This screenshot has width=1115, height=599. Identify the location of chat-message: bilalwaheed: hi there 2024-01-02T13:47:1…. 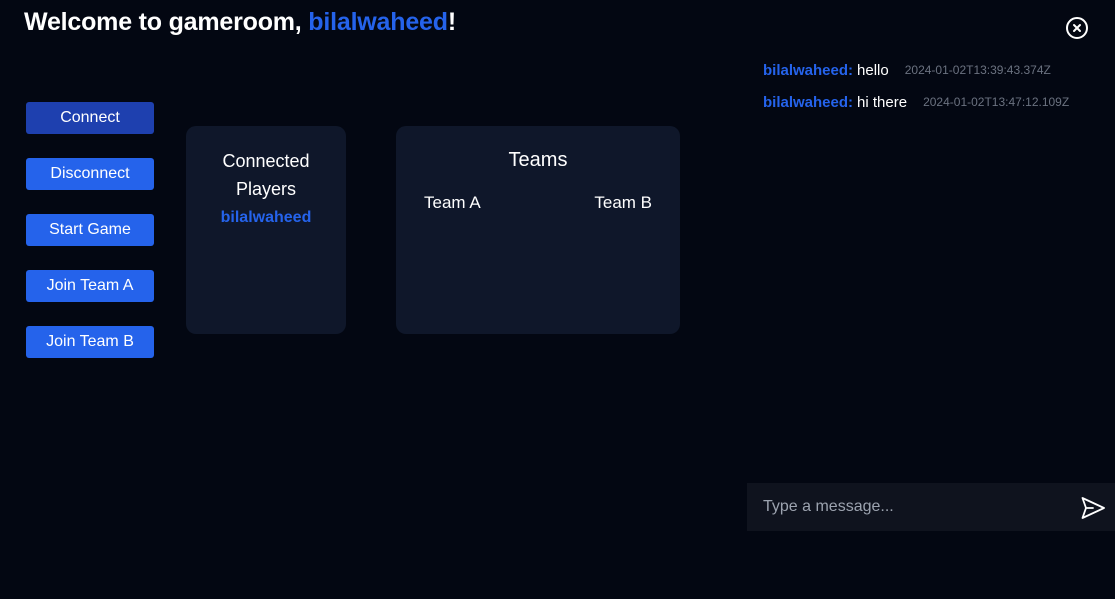
(938, 102).